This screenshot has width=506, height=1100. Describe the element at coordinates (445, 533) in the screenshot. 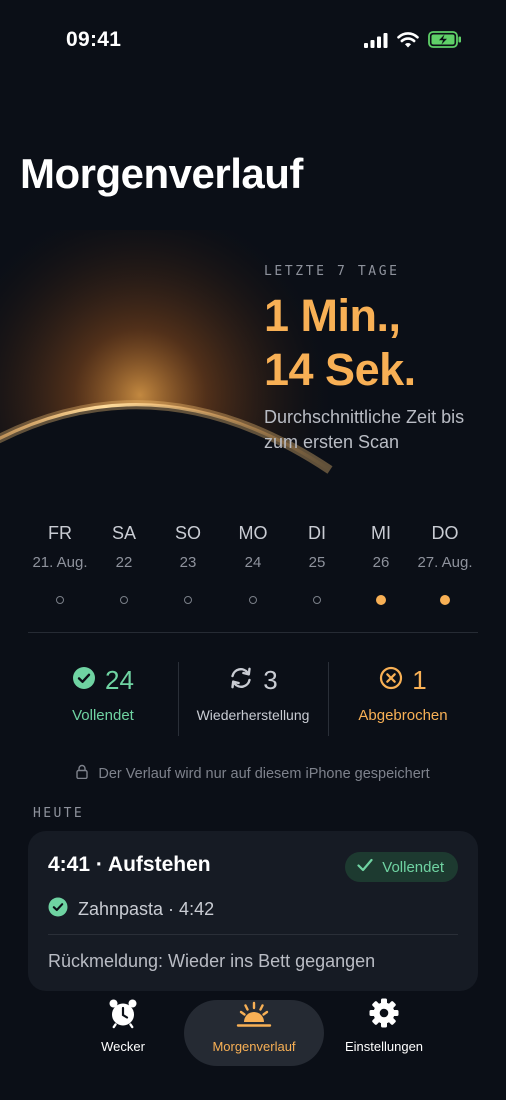

I see `day-name: DO` at that location.